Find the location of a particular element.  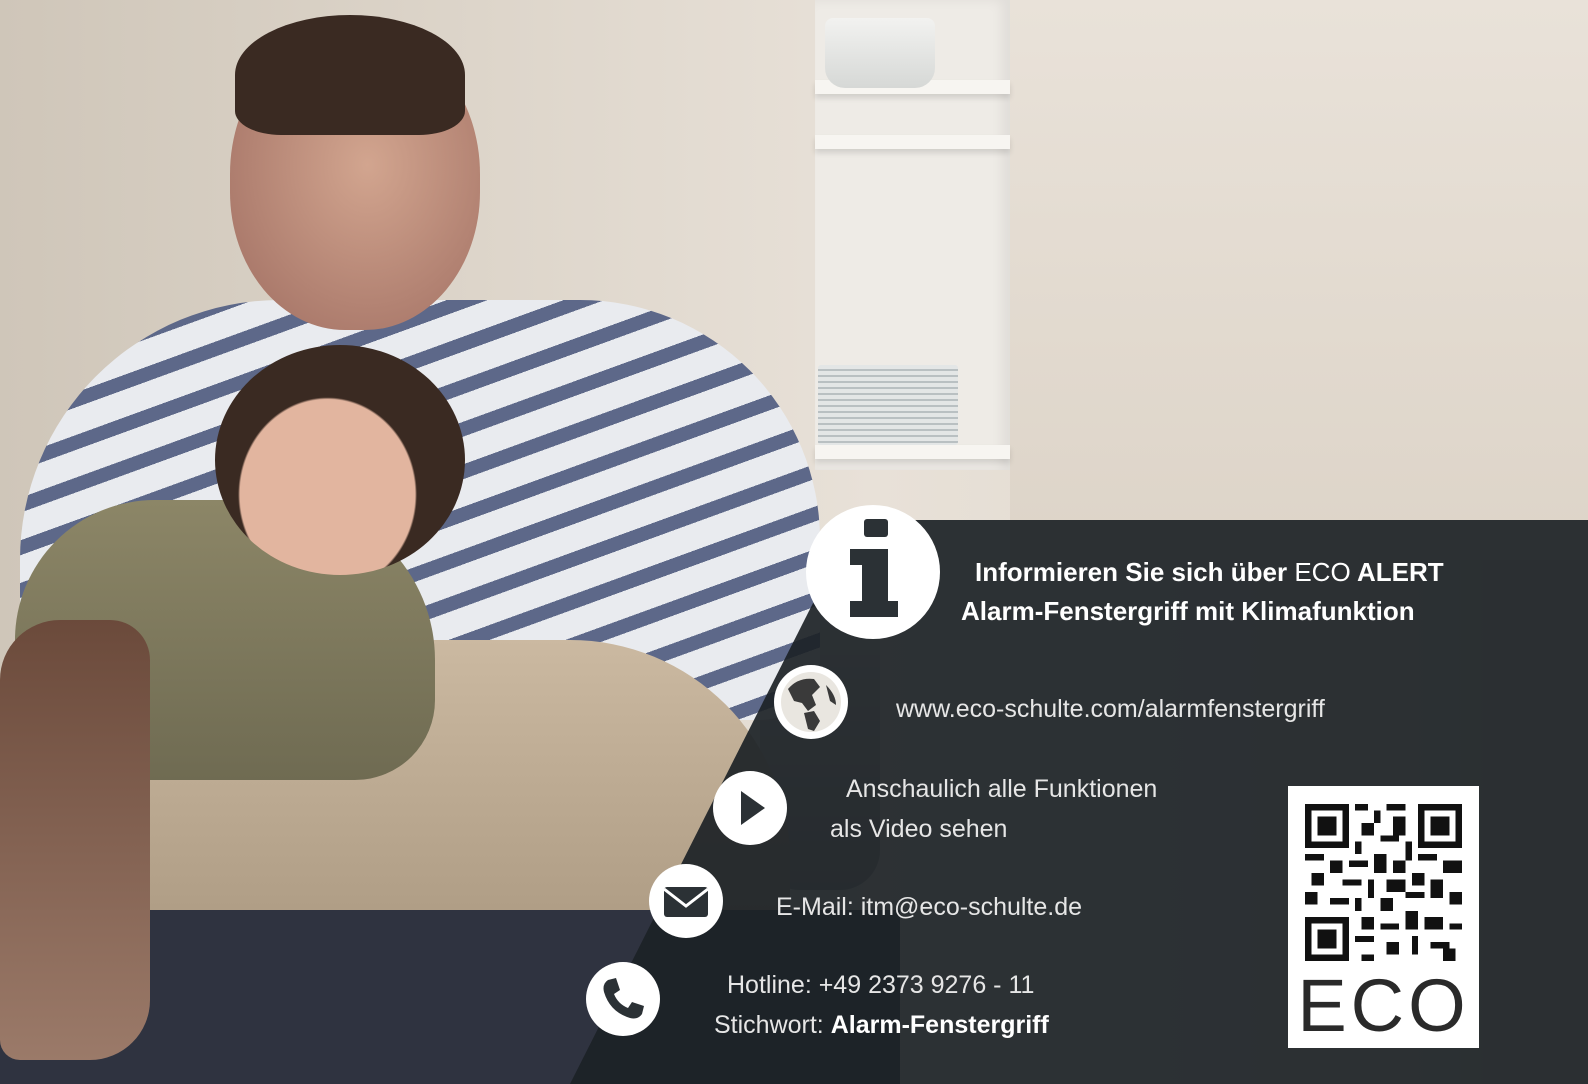

video-text-line-2: als Video sehen is located at coordinates (918, 829).